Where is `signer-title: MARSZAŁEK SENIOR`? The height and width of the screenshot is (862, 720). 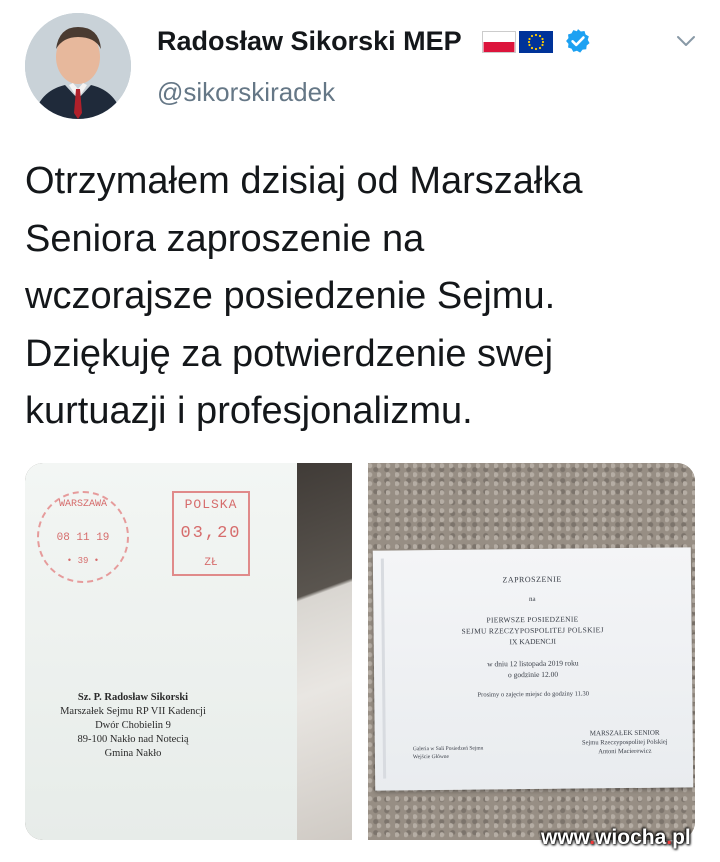
signer-title: MARSZAŁEK SENIOR is located at coordinates (624, 733).